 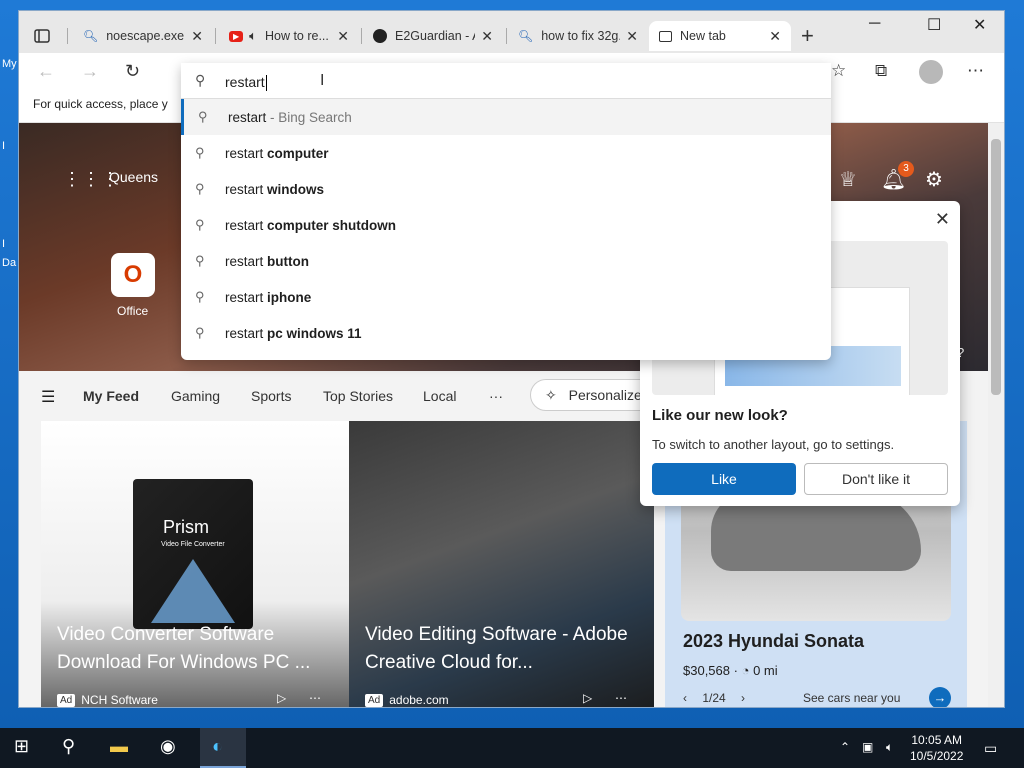 I want to click on feed-tab-gaming: Gaming, so click(x=195, y=396).